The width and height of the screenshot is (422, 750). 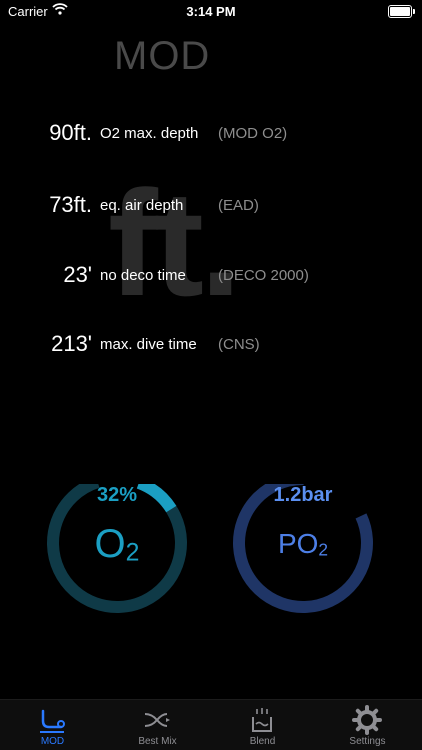 I want to click on metric-value: 90ft., so click(x=70, y=132).